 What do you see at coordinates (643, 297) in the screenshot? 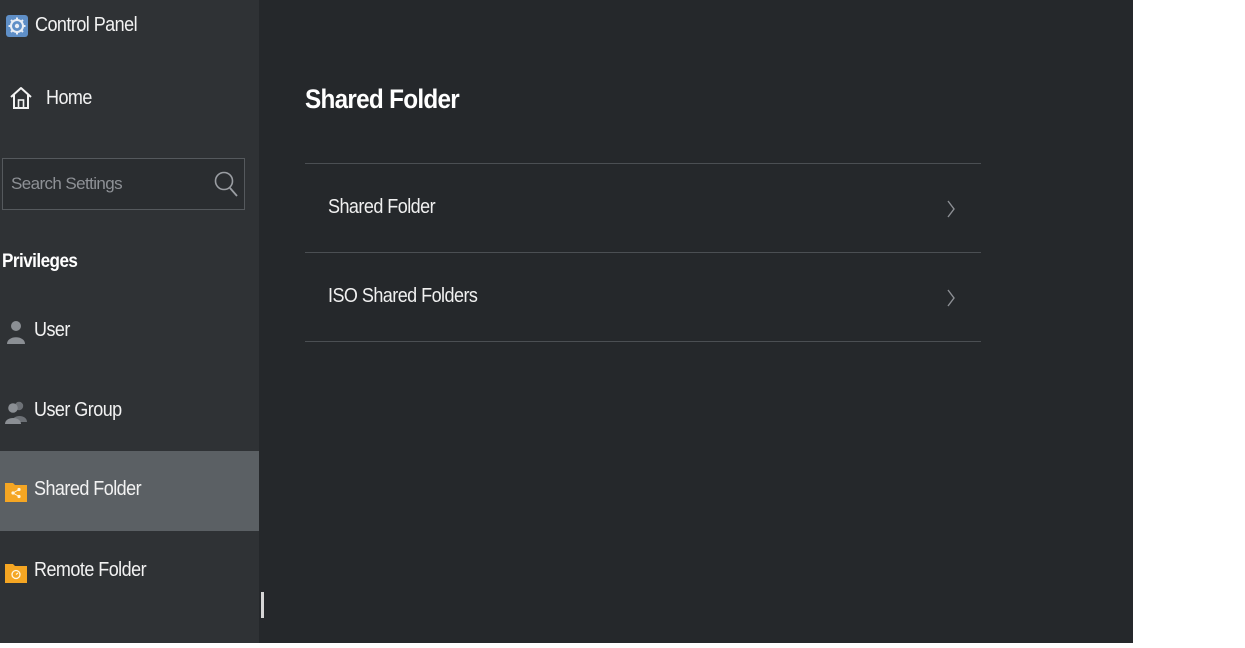
I see `list-item-iso-shared-folders: ISO Shared Folders` at bounding box center [643, 297].